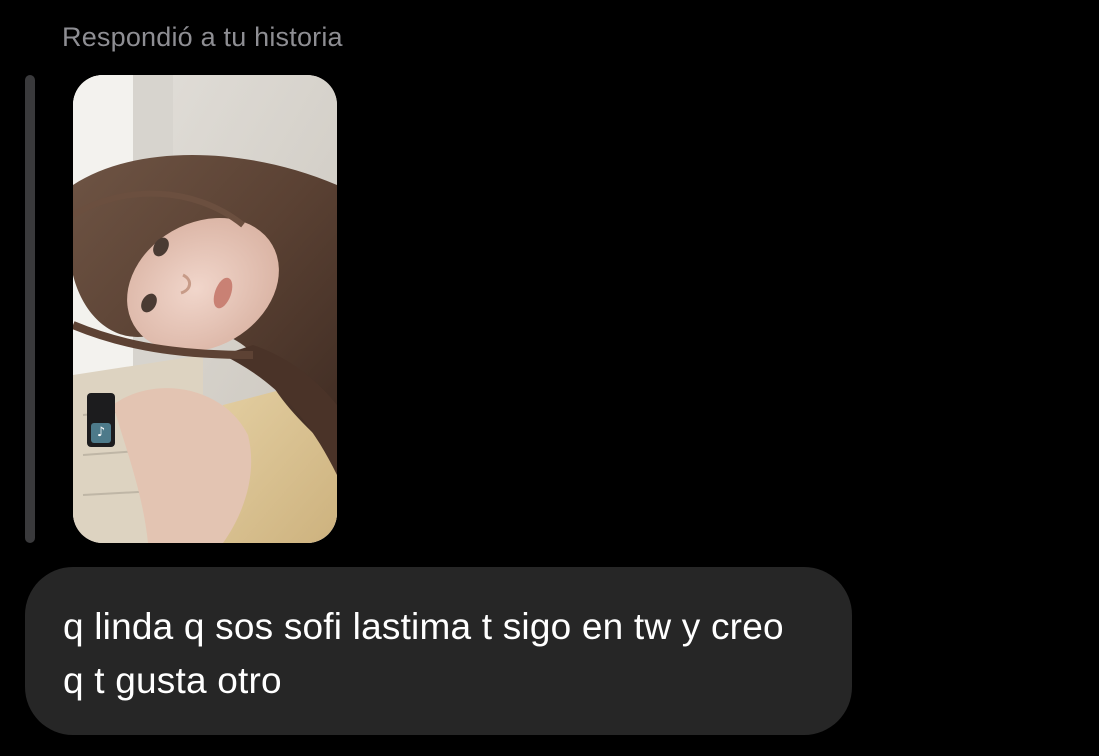 The height and width of the screenshot is (756, 1099). I want to click on story-thumbnail: ♪, so click(205, 309).